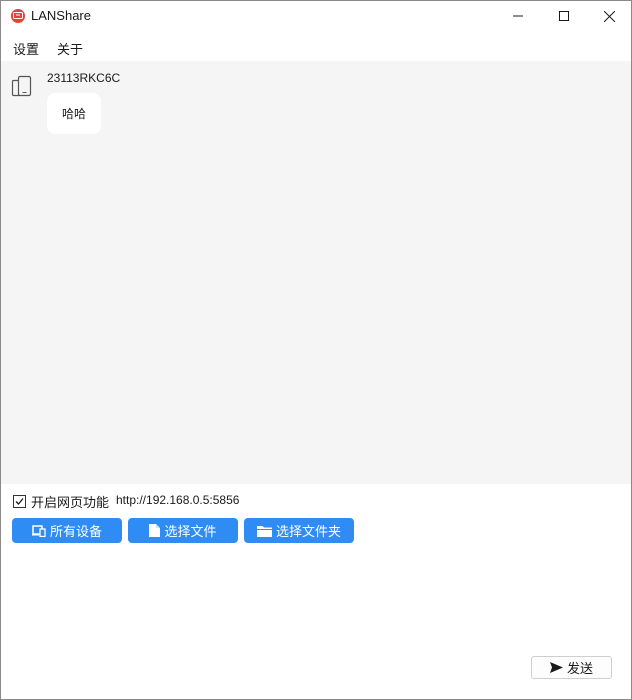  I want to click on send-label: 发送, so click(579, 668).